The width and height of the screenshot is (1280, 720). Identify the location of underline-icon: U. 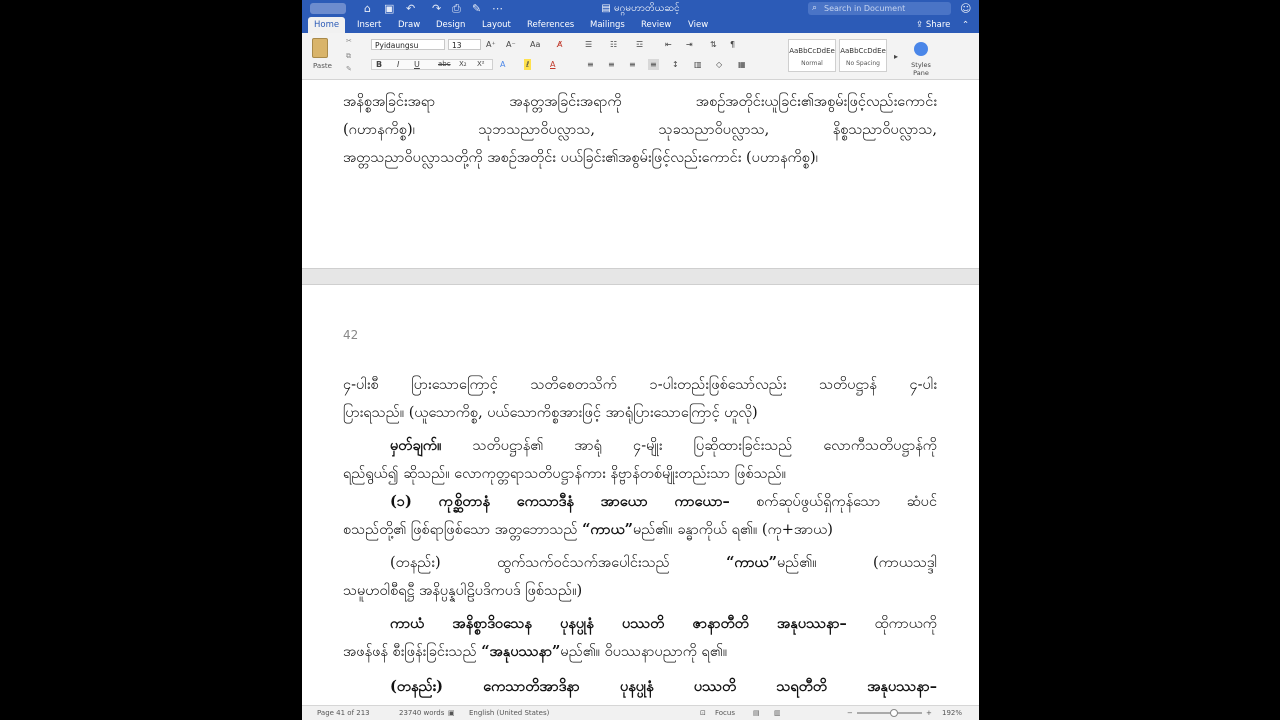
(417, 64).